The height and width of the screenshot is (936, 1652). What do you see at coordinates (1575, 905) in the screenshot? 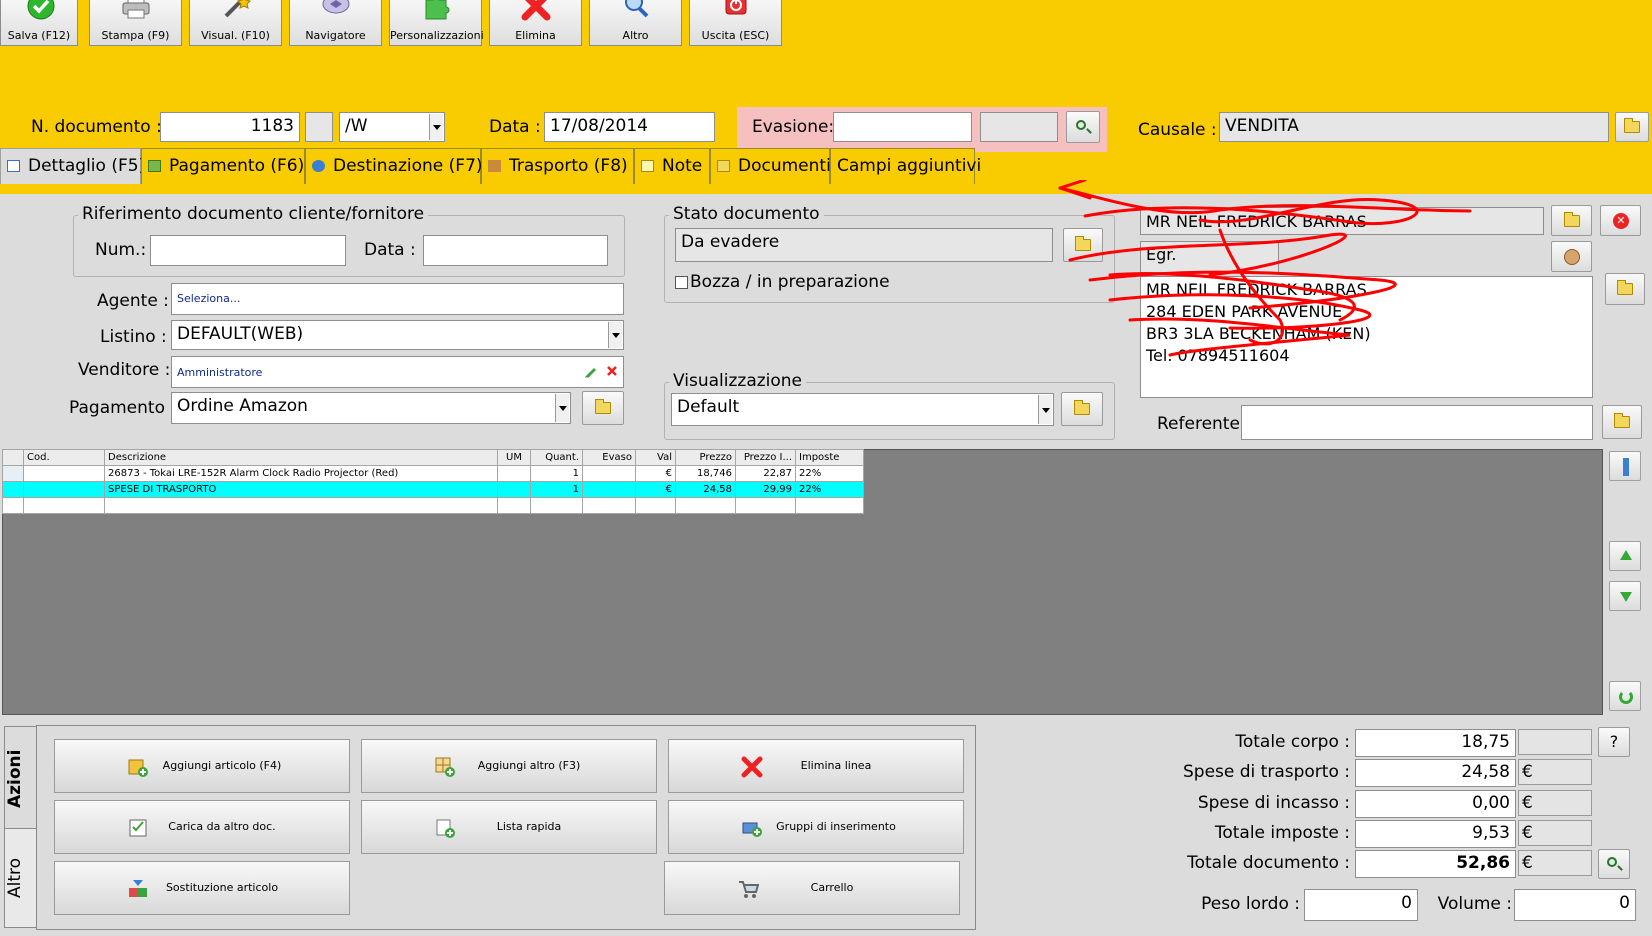
I see `volume-field: 0` at bounding box center [1575, 905].